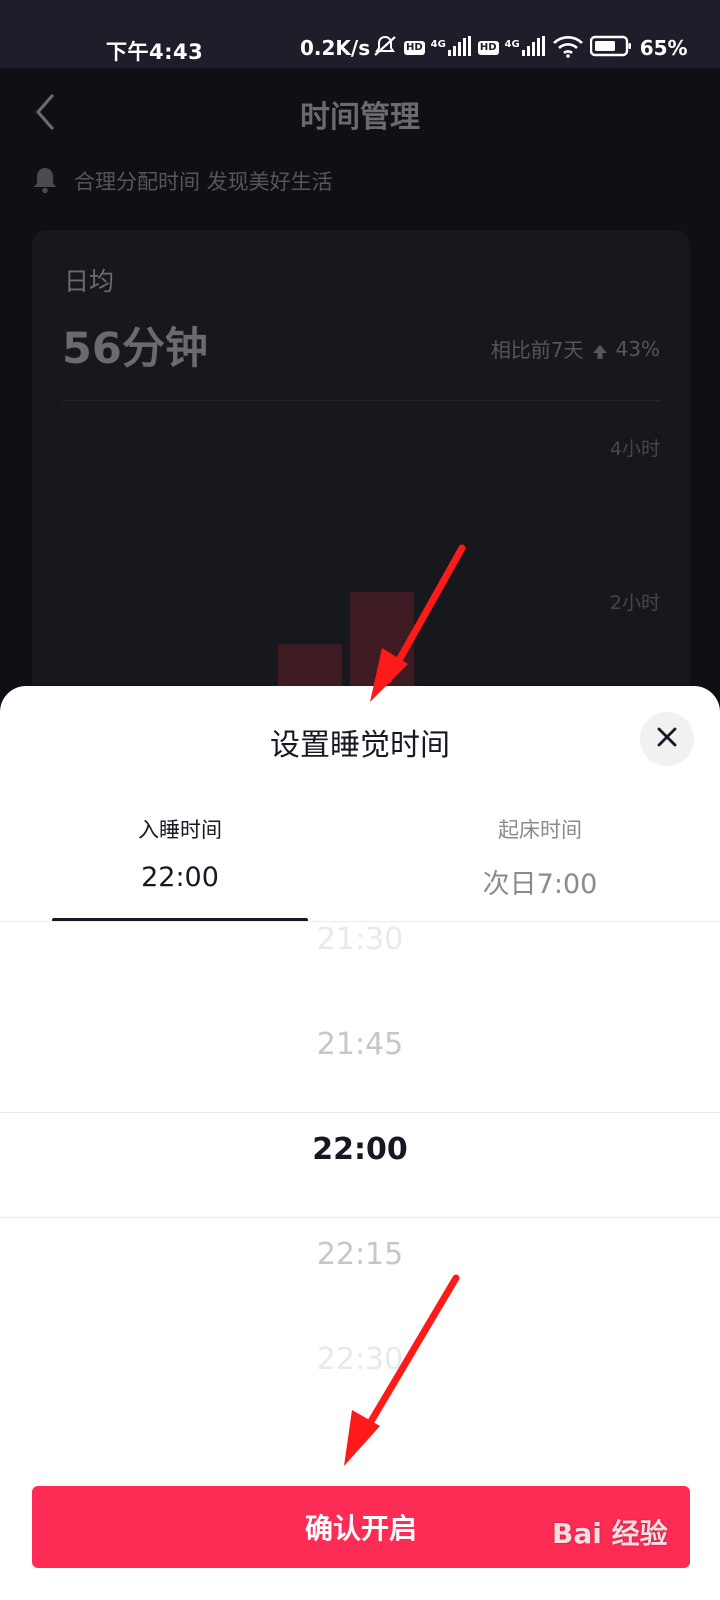 Image resolution: width=720 pixels, height=1600 pixels. Describe the element at coordinates (414, 48) in the screenshot. I see `hd-badge: HD` at that location.